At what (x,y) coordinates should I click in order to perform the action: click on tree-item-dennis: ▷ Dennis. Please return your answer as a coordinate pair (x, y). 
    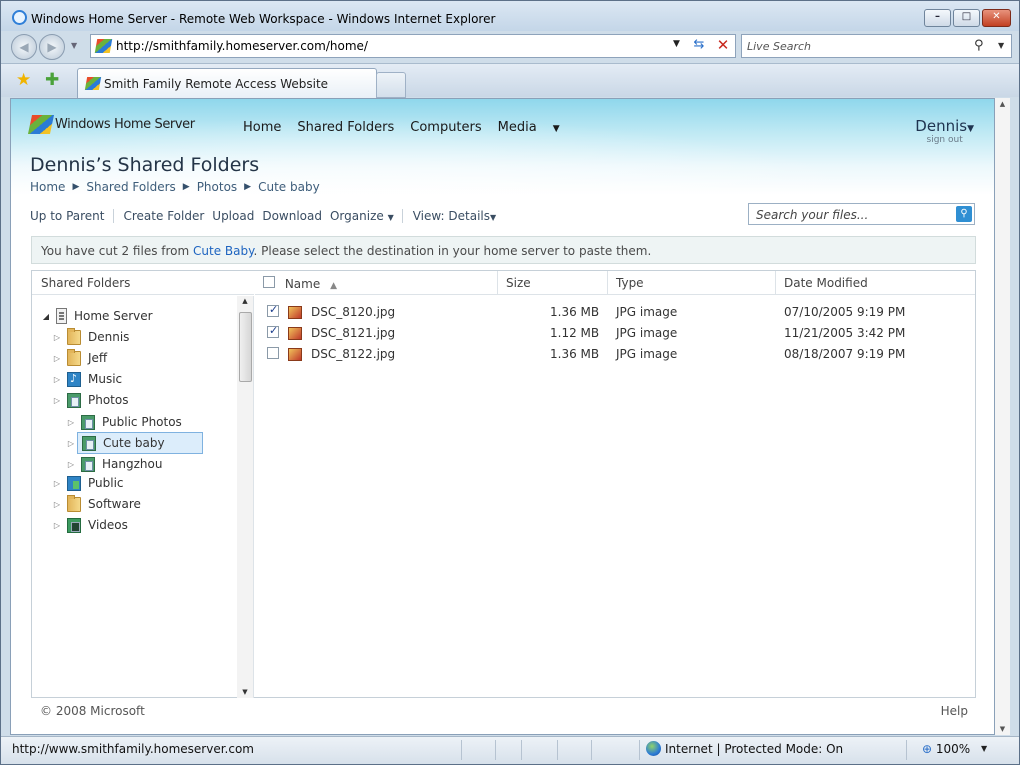
    Looking at the image, I should click on (90, 337).